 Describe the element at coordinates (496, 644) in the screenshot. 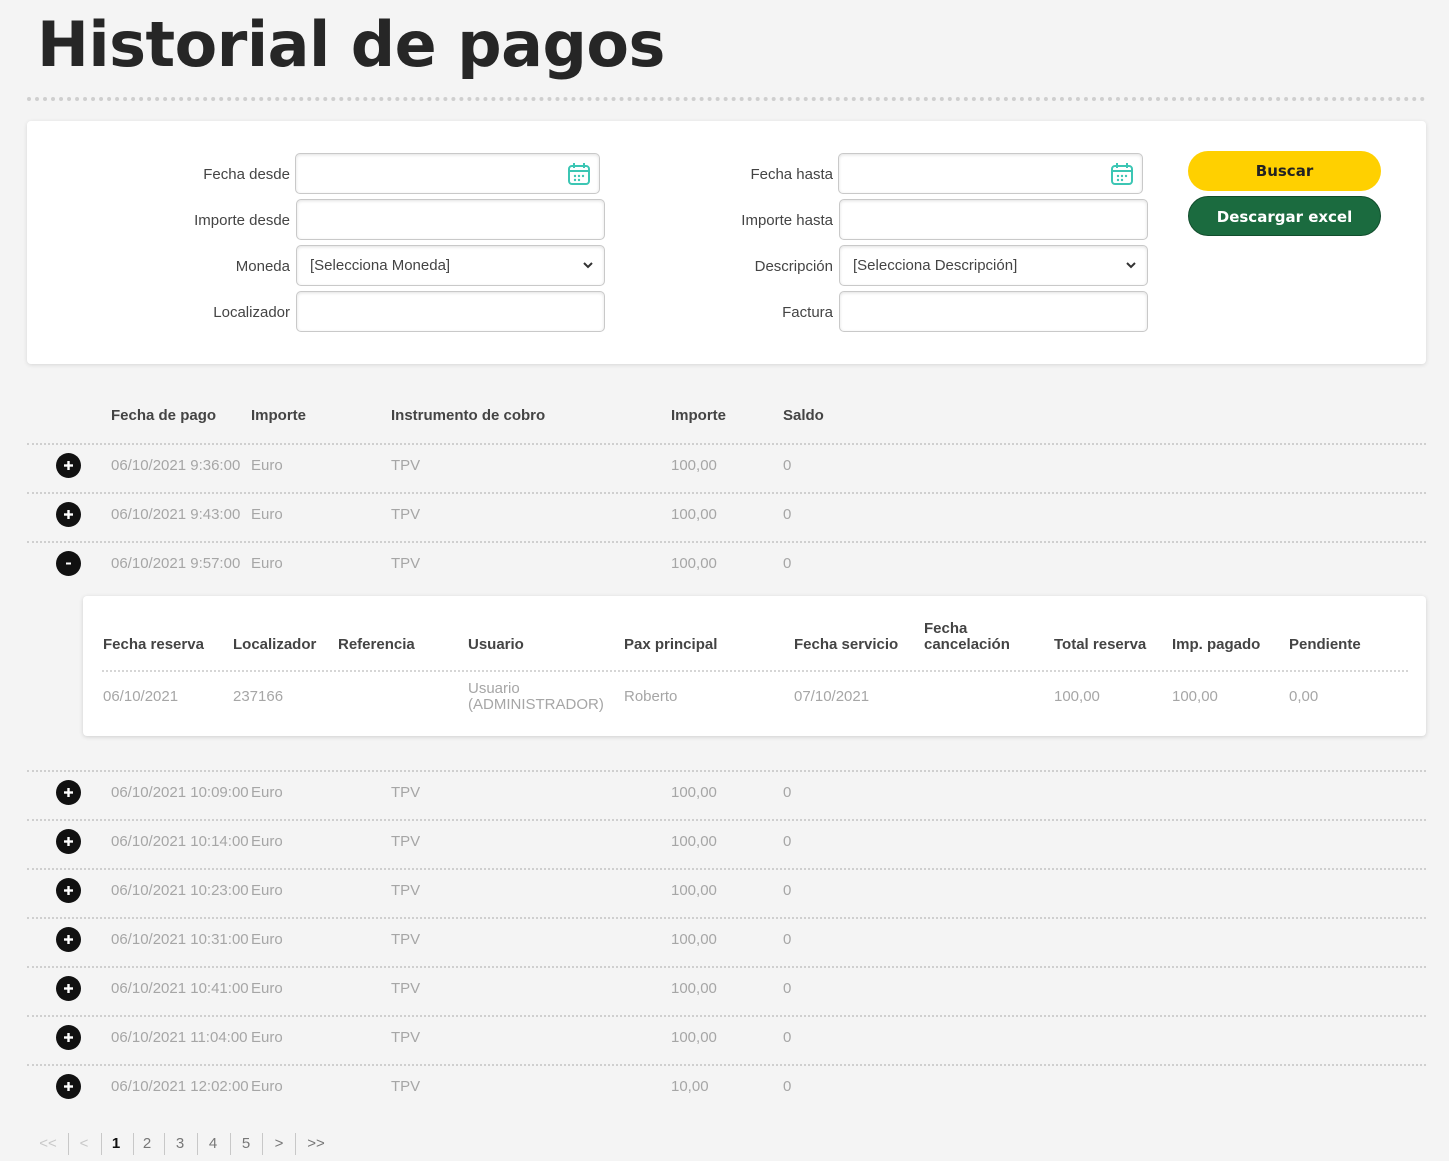

I see `detail-header-usuario: Usuario` at that location.